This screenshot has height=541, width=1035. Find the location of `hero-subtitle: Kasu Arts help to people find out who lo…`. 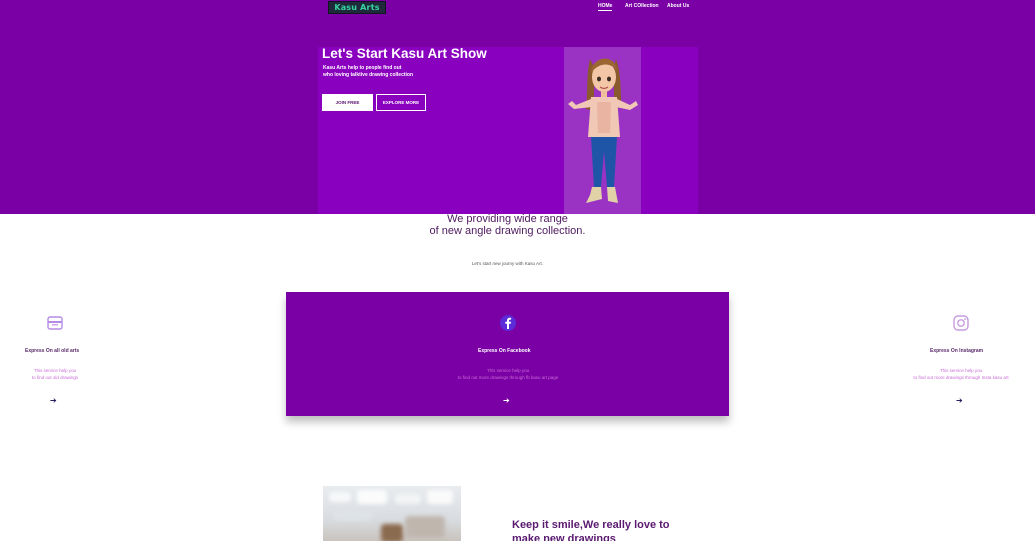

hero-subtitle: Kasu Arts help to people find out who lo… is located at coordinates (368, 72).